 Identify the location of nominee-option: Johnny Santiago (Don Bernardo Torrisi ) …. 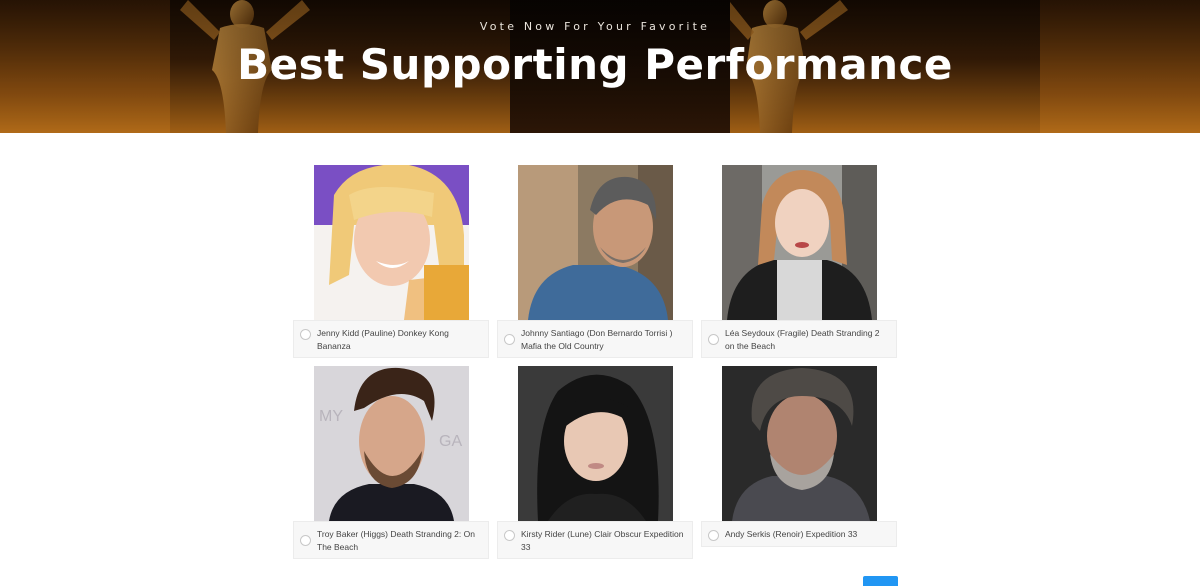
(595, 339).